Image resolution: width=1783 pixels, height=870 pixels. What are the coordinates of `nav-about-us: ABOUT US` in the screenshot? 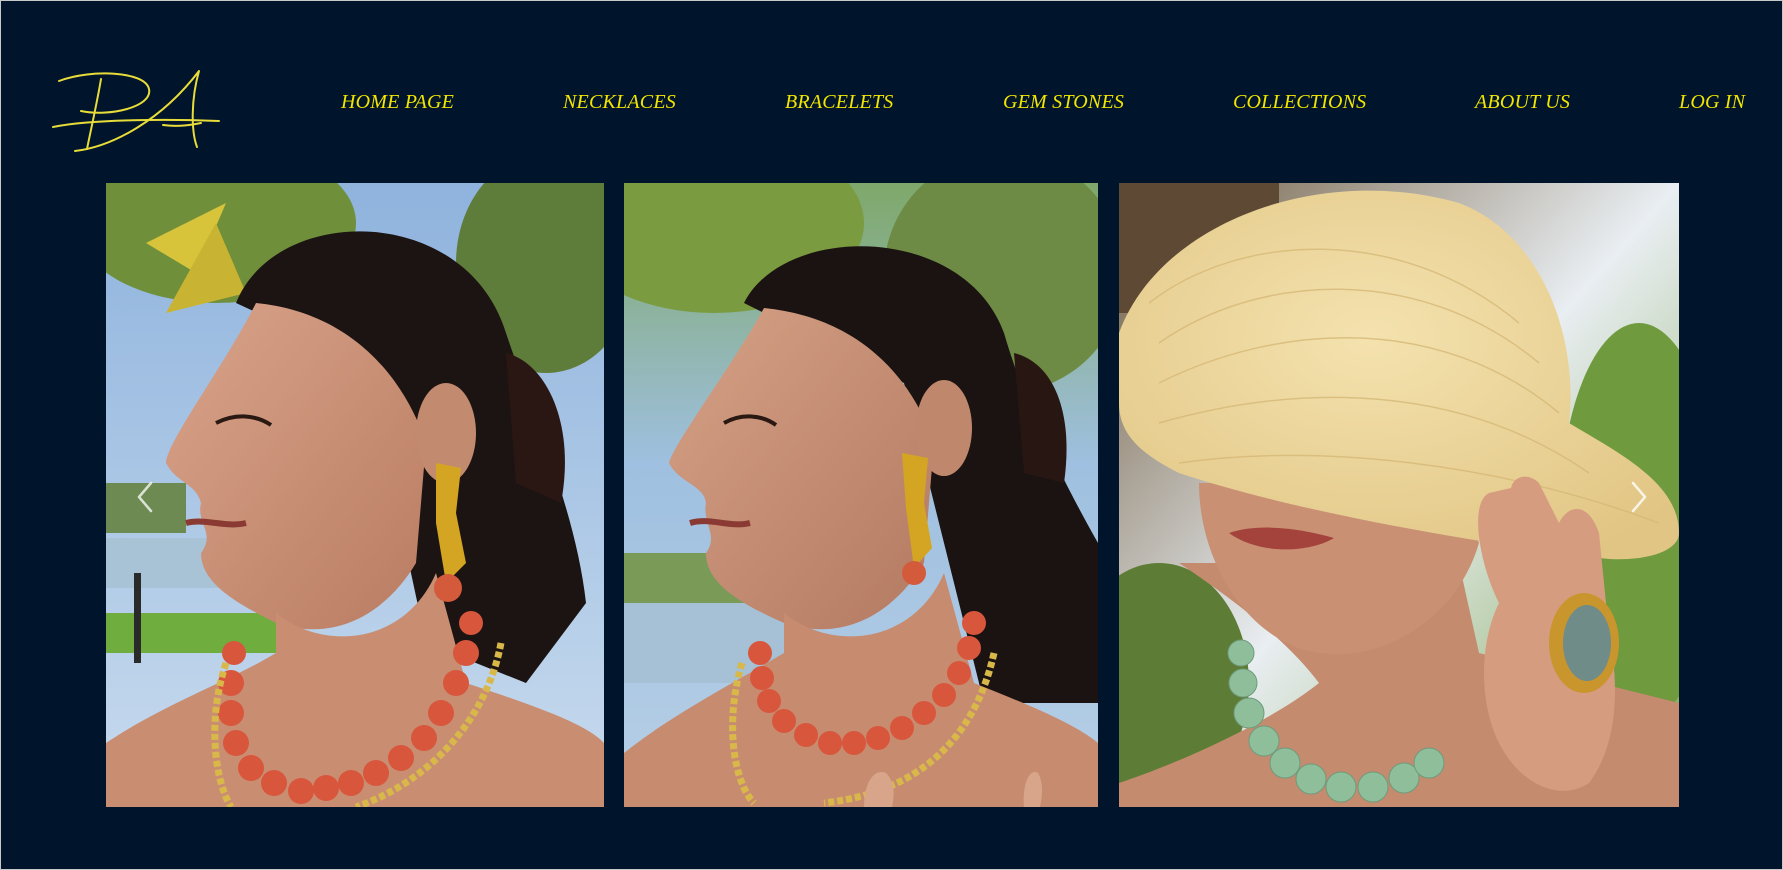 It's located at (1522, 102).